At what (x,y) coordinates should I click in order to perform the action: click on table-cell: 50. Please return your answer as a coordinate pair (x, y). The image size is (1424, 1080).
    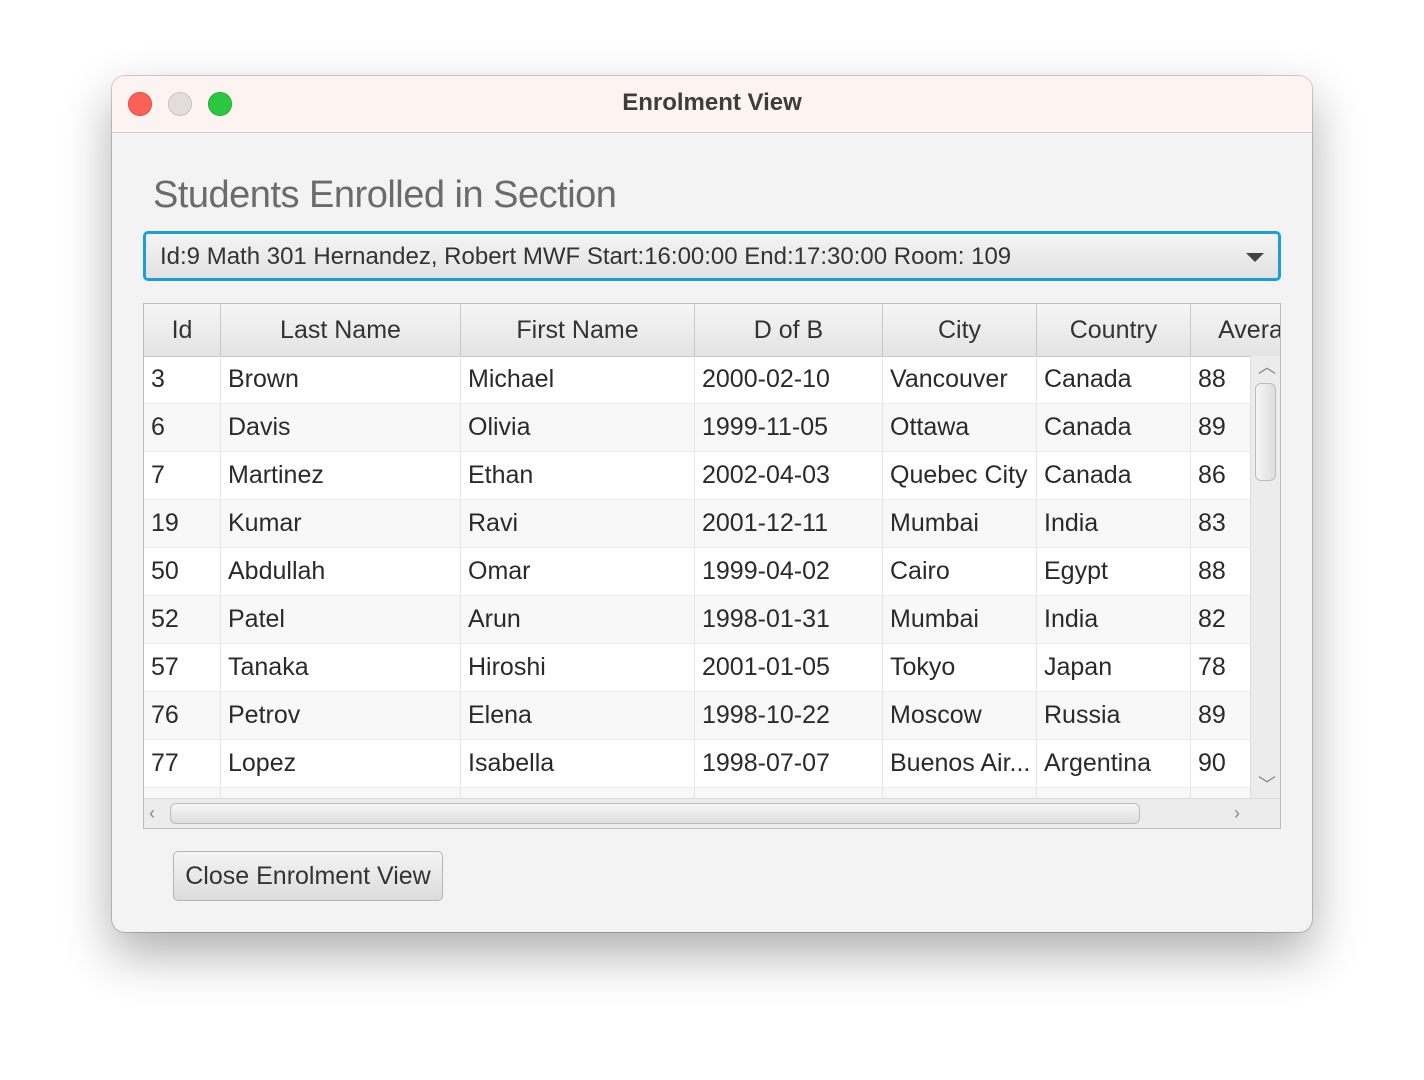
    Looking at the image, I should click on (182, 571).